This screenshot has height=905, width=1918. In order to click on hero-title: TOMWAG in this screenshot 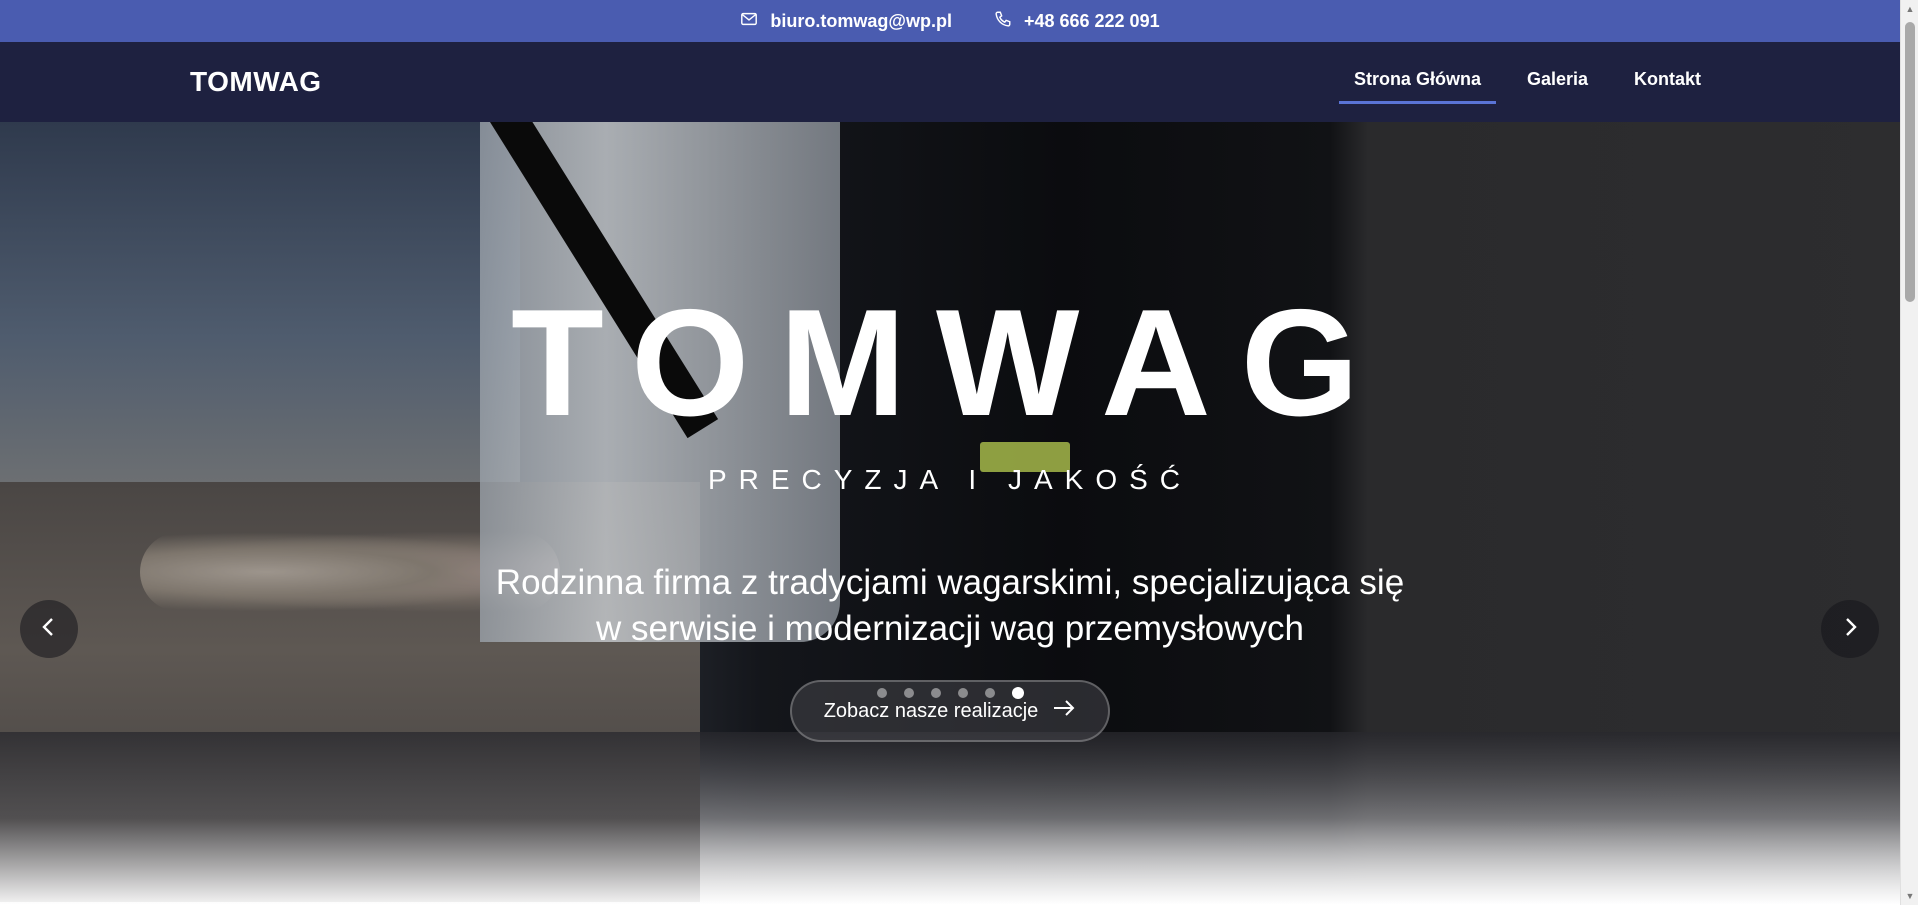, I will do `click(950, 363)`.